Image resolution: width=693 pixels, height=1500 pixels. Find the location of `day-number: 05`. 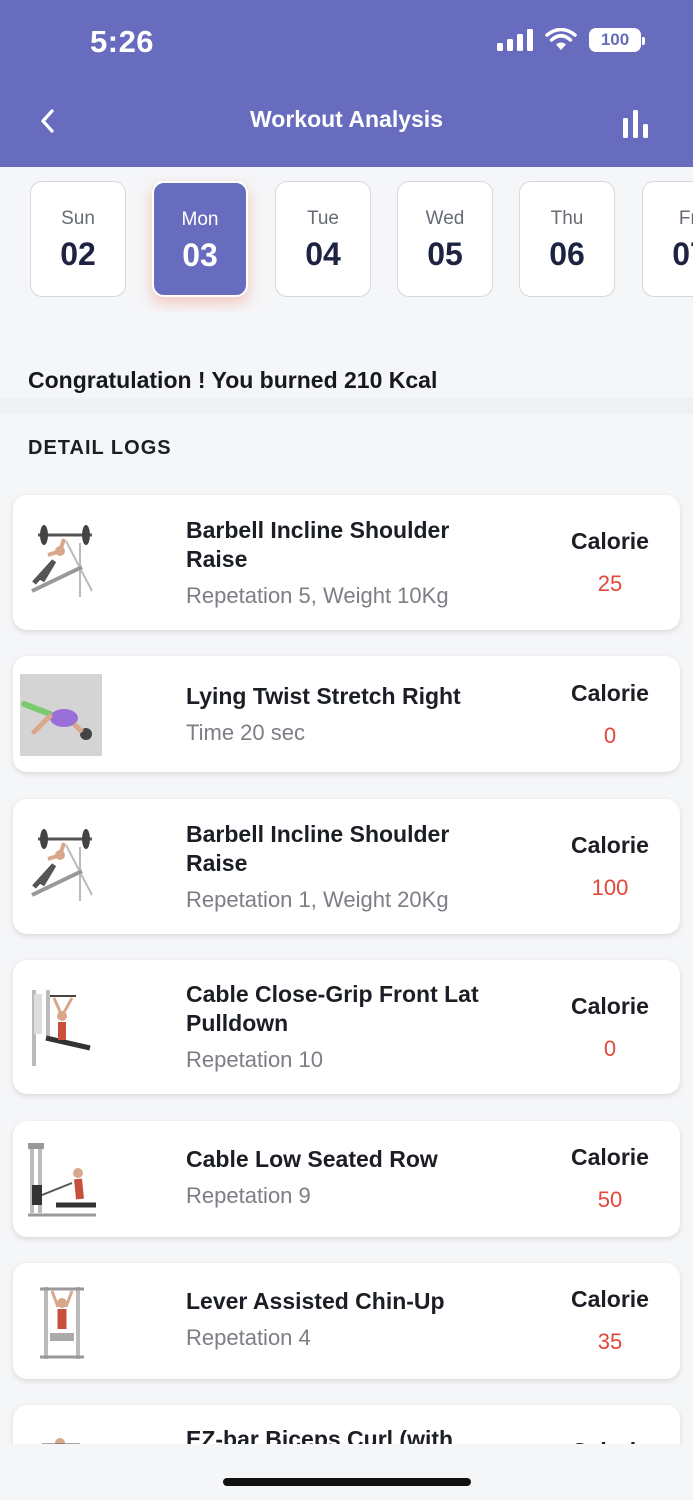

day-number: 05 is located at coordinates (445, 254).